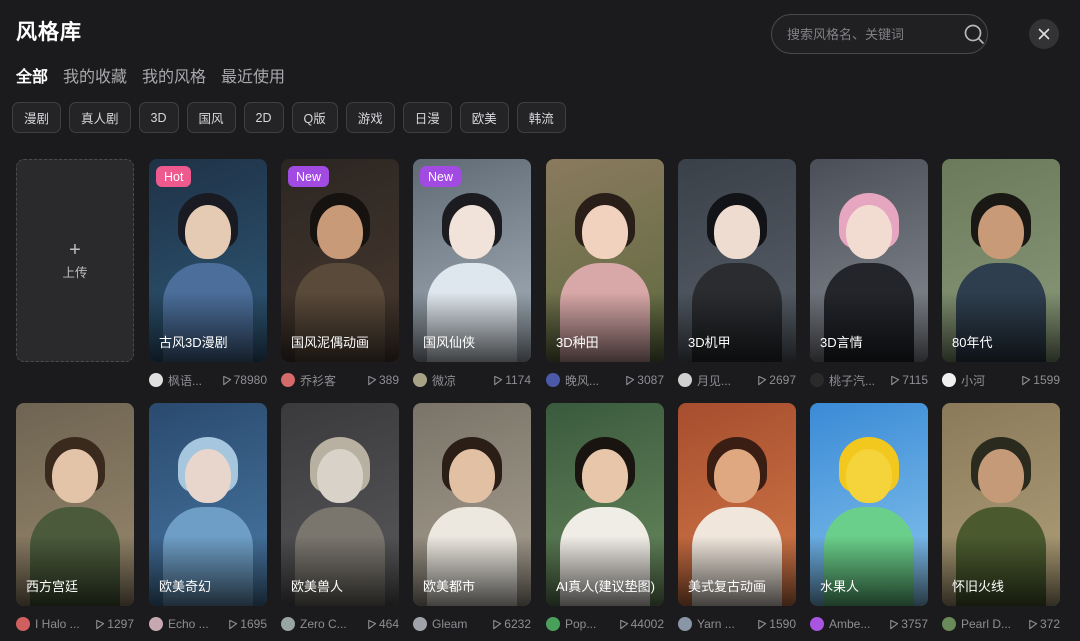  Describe the element at coordinates (1040, 380) in the screenshot. I see `like-count: 1599` at that location.